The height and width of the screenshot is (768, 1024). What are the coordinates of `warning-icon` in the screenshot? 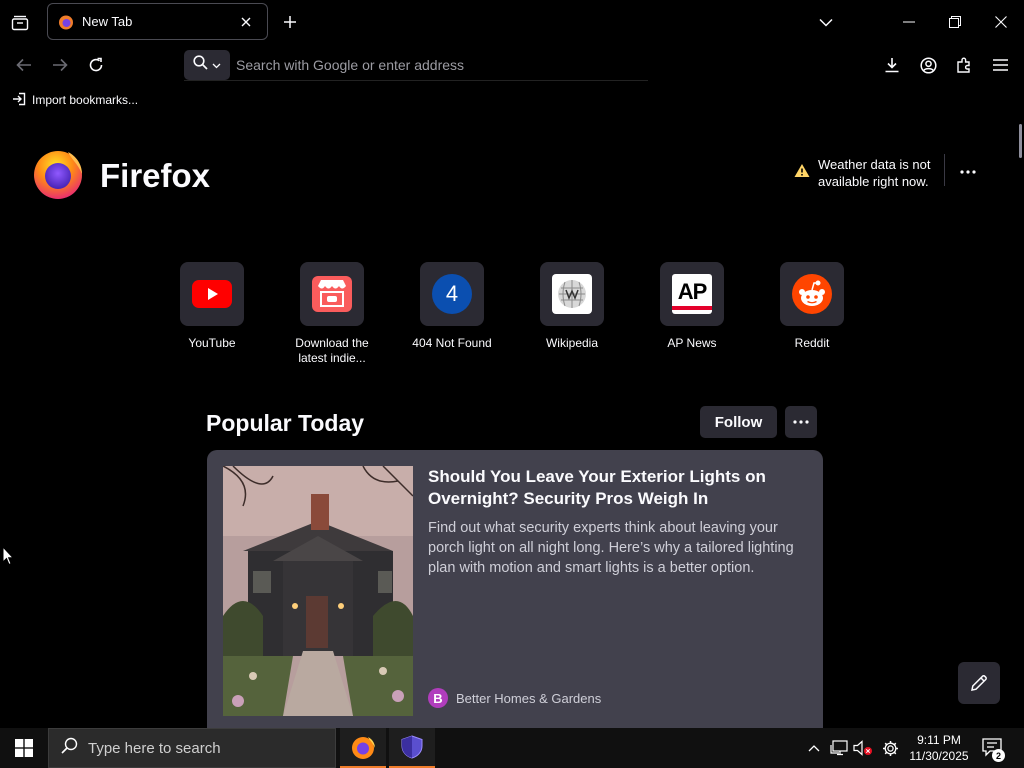 It's located at (802, 173).